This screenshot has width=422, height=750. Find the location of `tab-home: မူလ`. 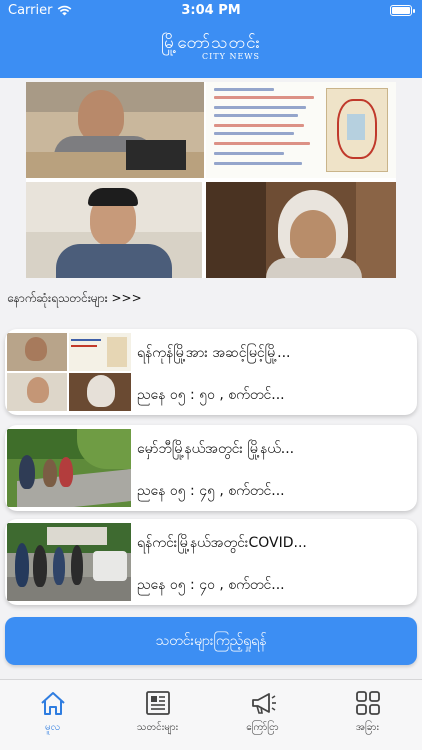

tab-home: မူလ is located at coordinates (52, 712).